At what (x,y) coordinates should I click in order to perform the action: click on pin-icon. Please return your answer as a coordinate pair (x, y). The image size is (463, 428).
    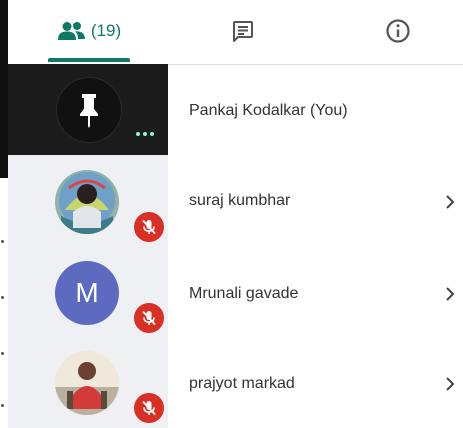
    Looking at the image, I should click on (89, 111).